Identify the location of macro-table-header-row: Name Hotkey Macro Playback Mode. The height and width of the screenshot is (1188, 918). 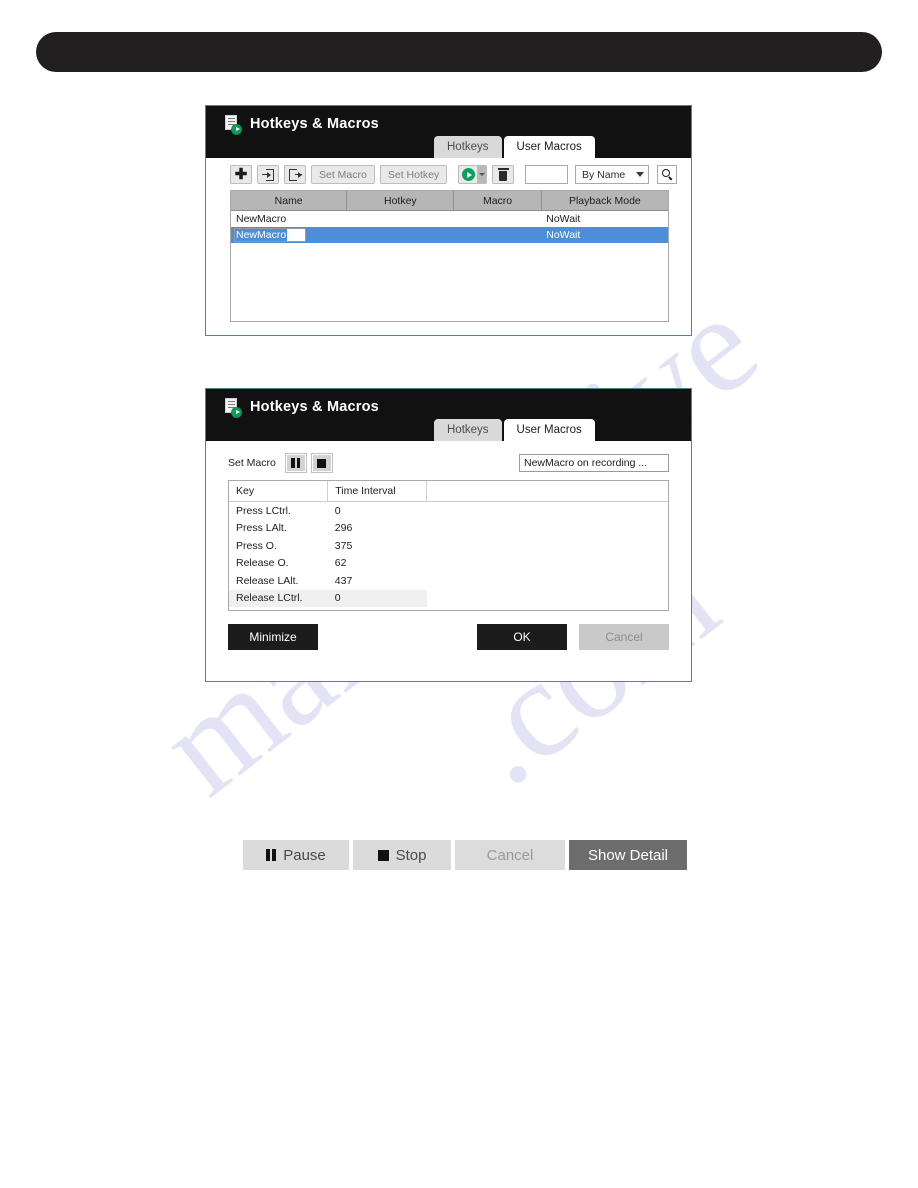
(449, 201).